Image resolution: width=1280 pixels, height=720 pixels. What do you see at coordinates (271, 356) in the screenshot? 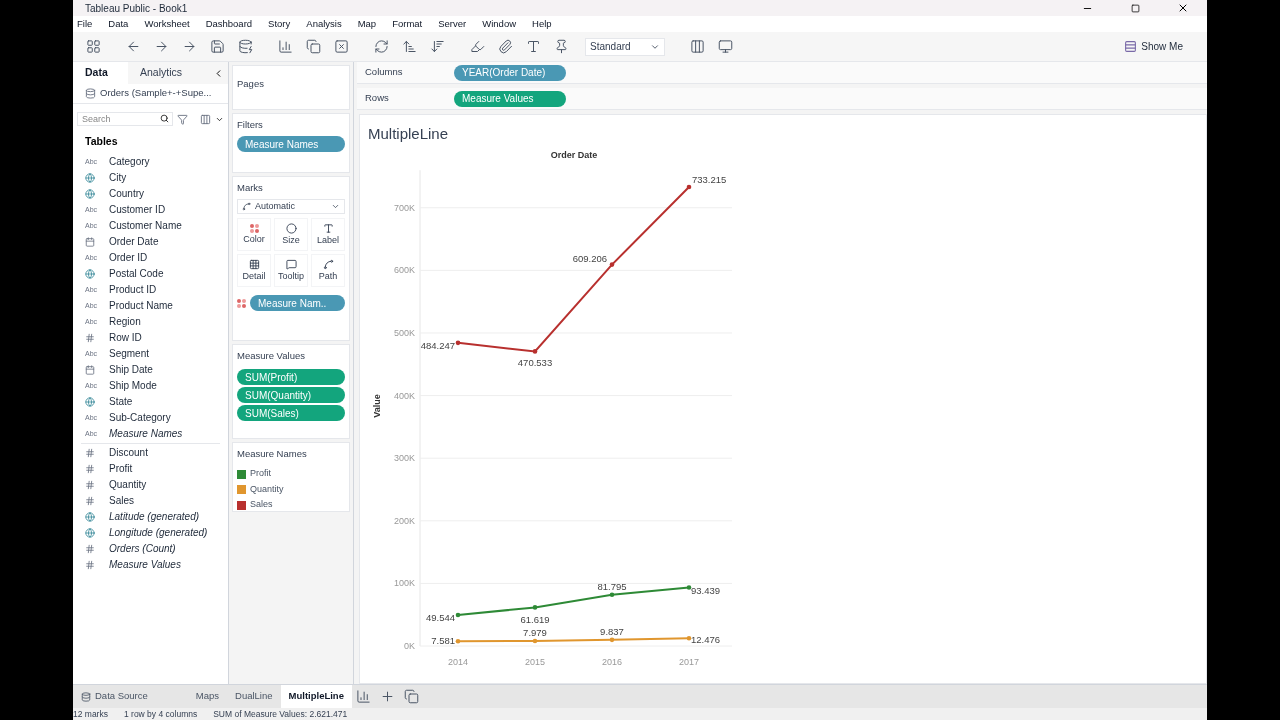
I see `card-title: Measure Values` at bounding box center [271, 356].